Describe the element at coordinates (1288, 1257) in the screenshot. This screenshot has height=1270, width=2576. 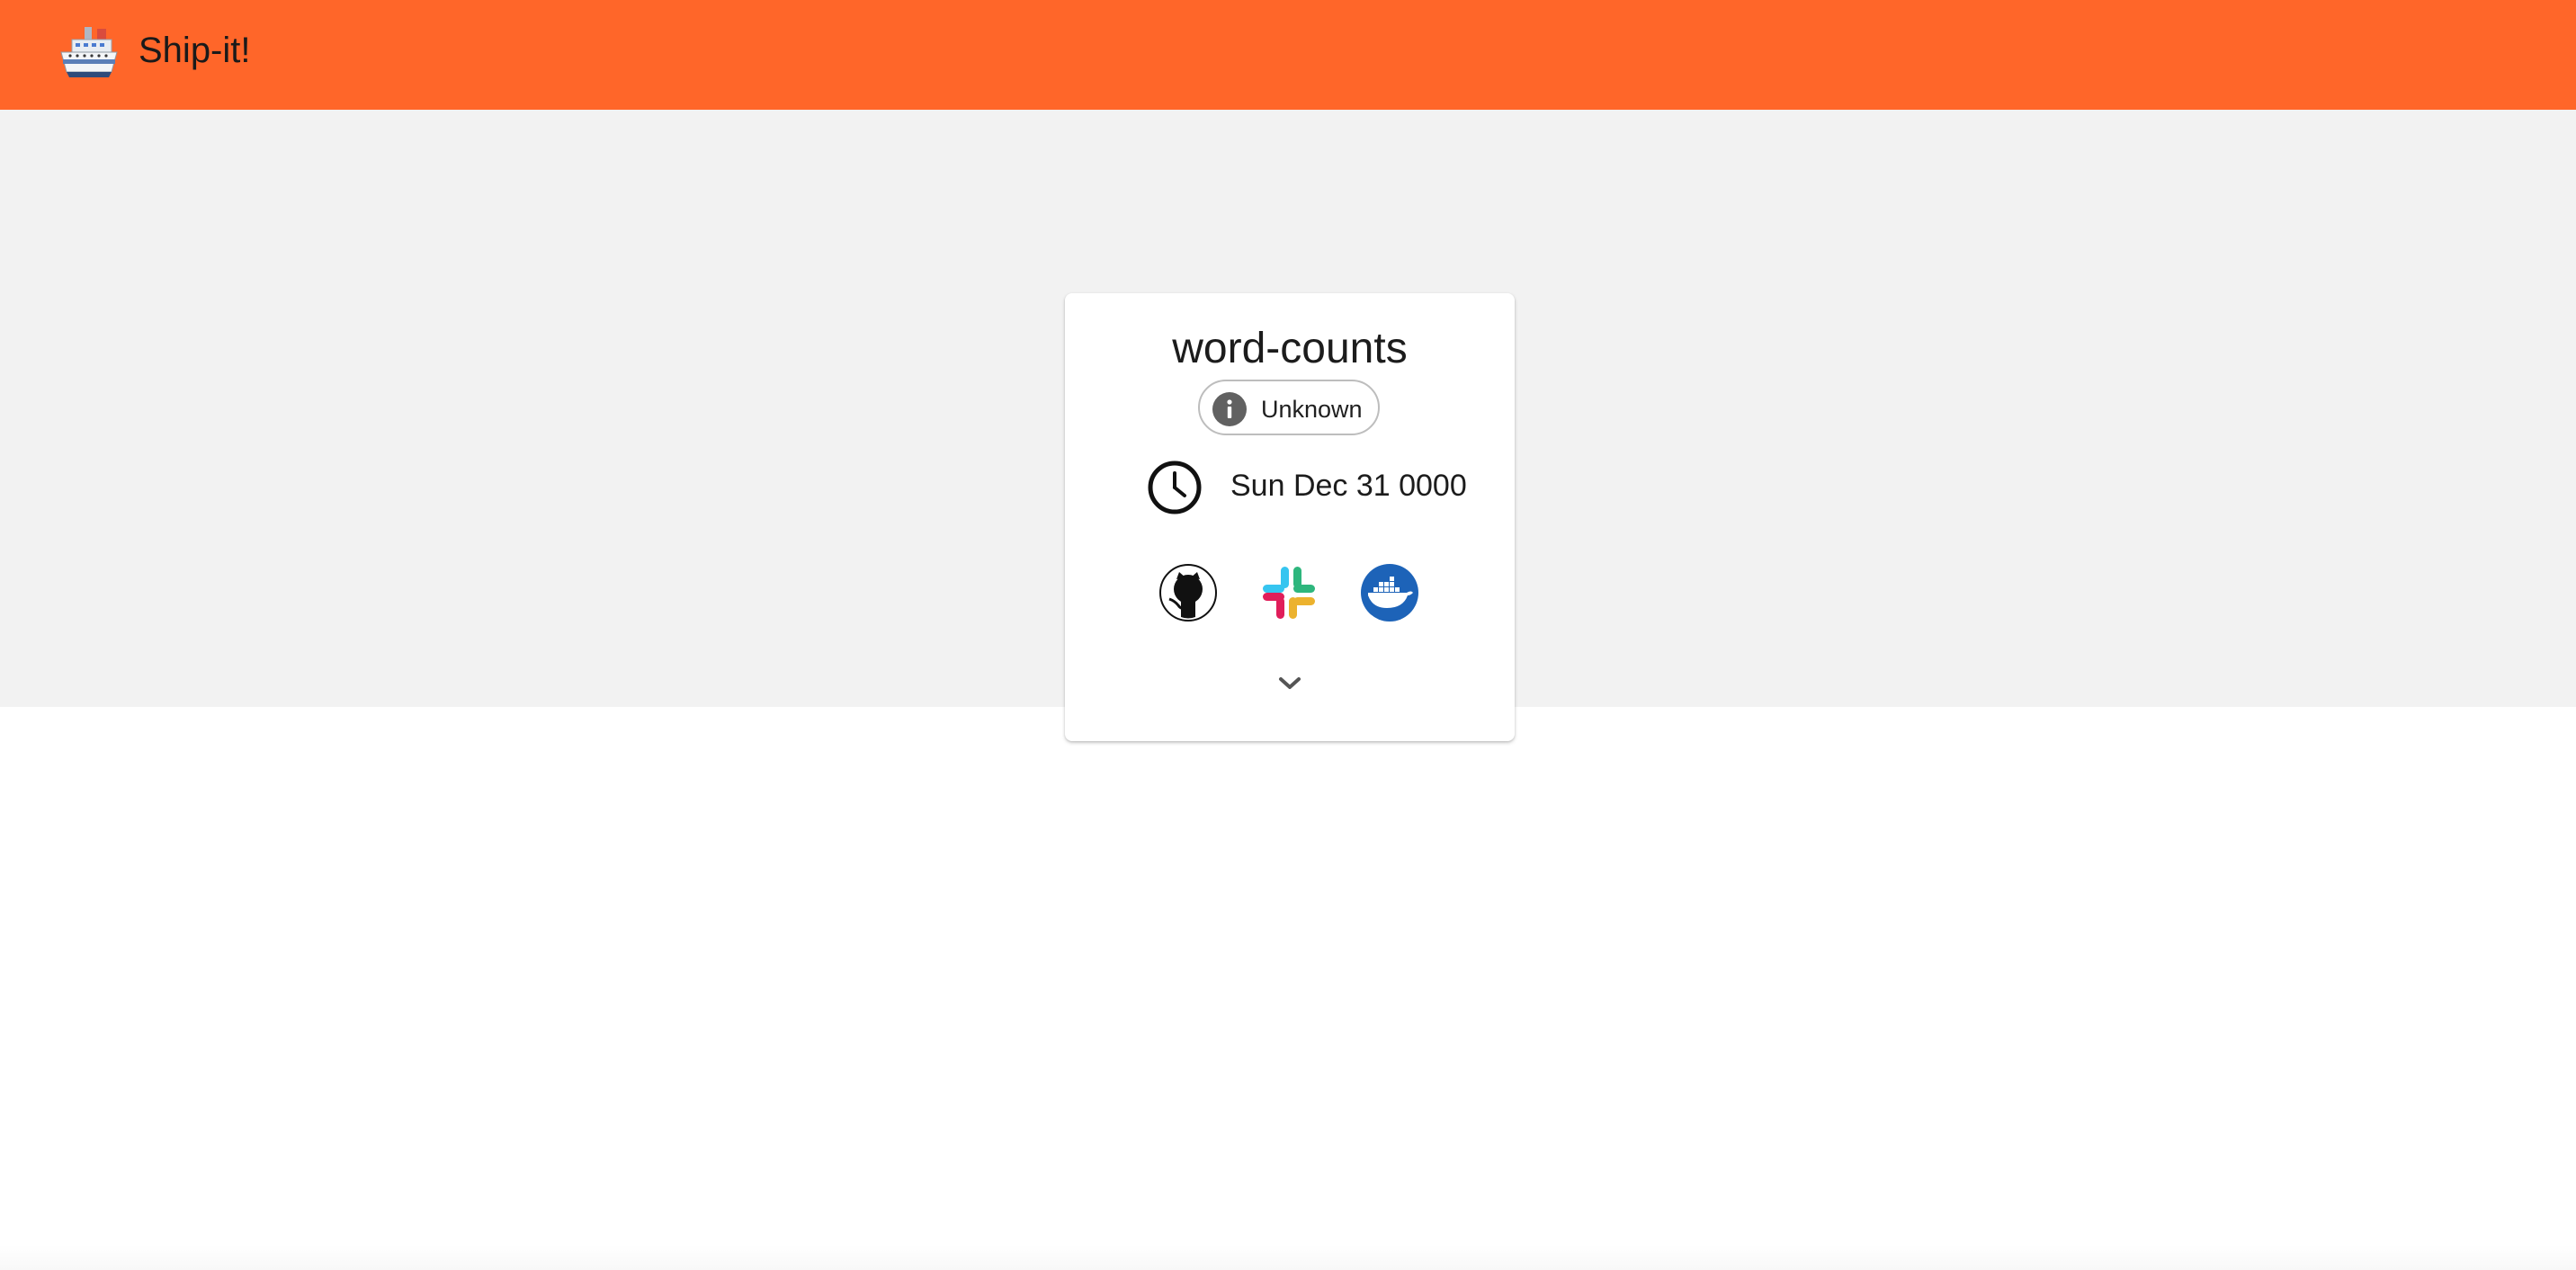
I see `bottom-fade` at that location.